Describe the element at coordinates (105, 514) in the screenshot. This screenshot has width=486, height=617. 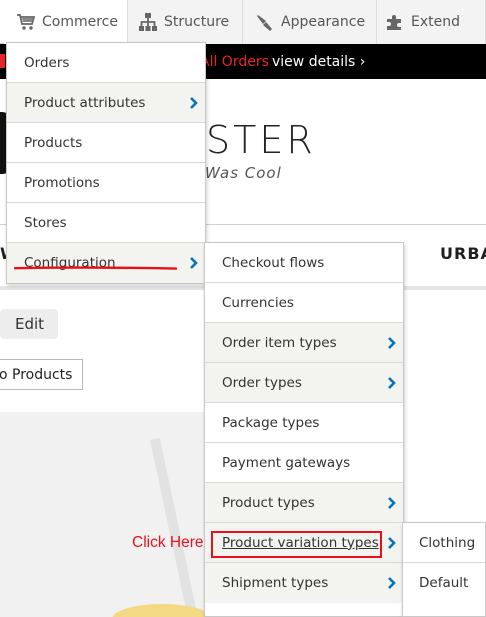
I see `product-image` at that location.